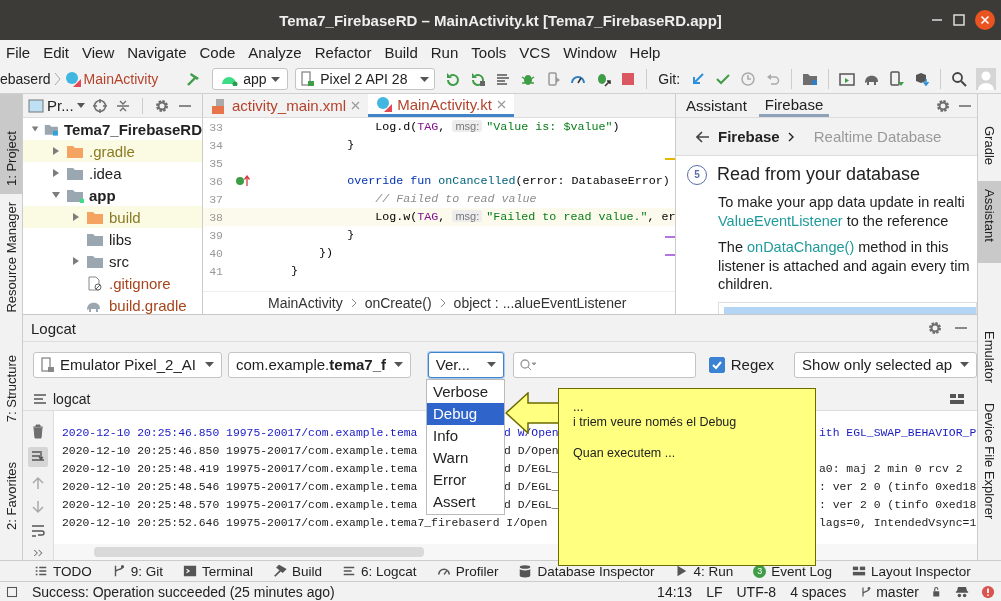 The image size is (1001, 601). I want to click on menu-option: Debug, so click(465, 414).